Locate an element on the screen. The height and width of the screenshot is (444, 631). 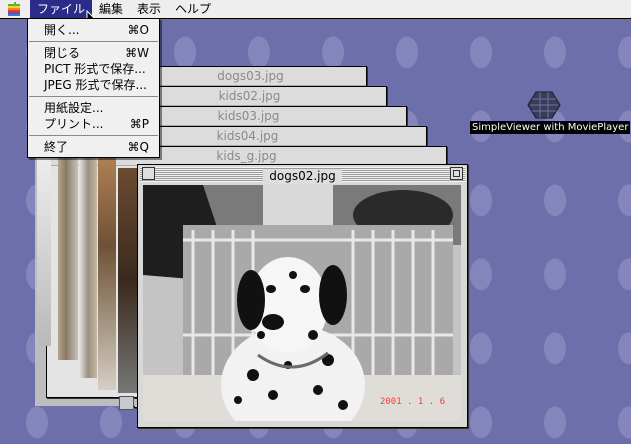
scroll-button-icon is located at coordinates (126, 403).